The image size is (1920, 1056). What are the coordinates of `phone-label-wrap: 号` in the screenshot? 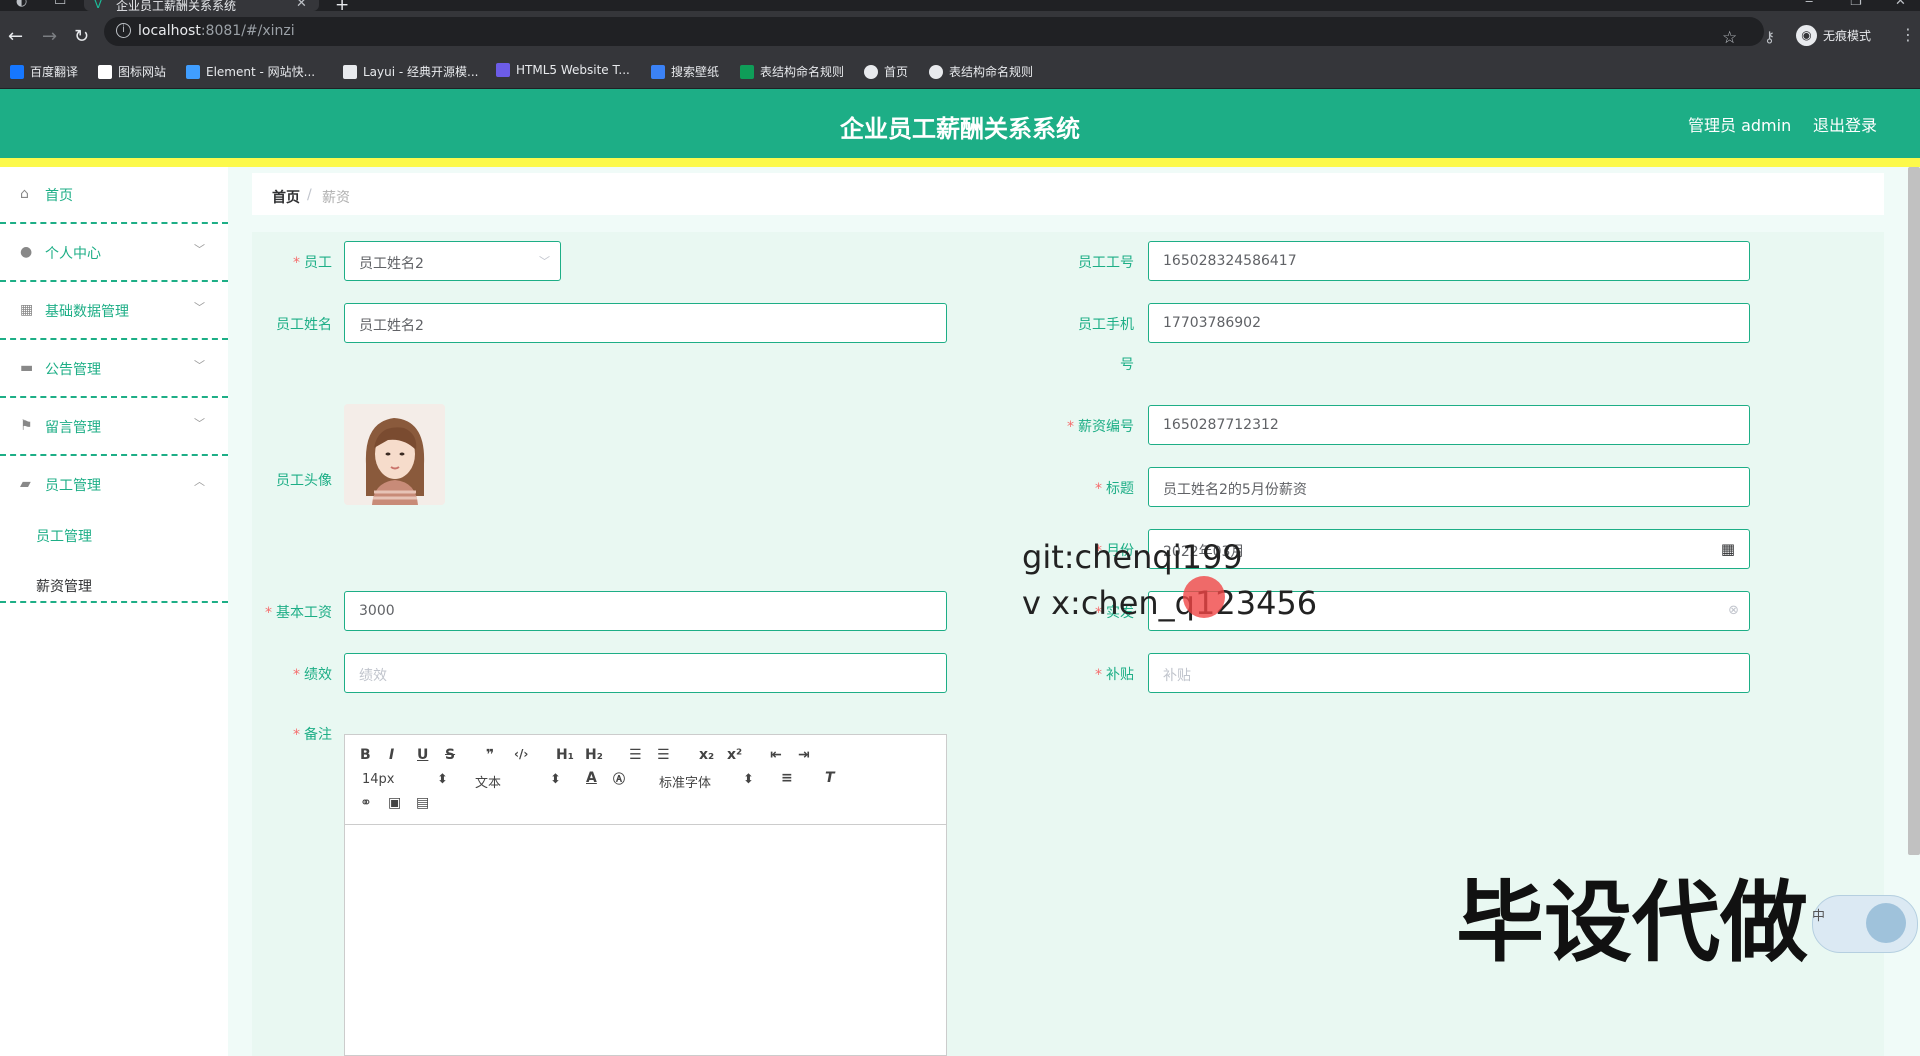 It's located at (1127, 365).